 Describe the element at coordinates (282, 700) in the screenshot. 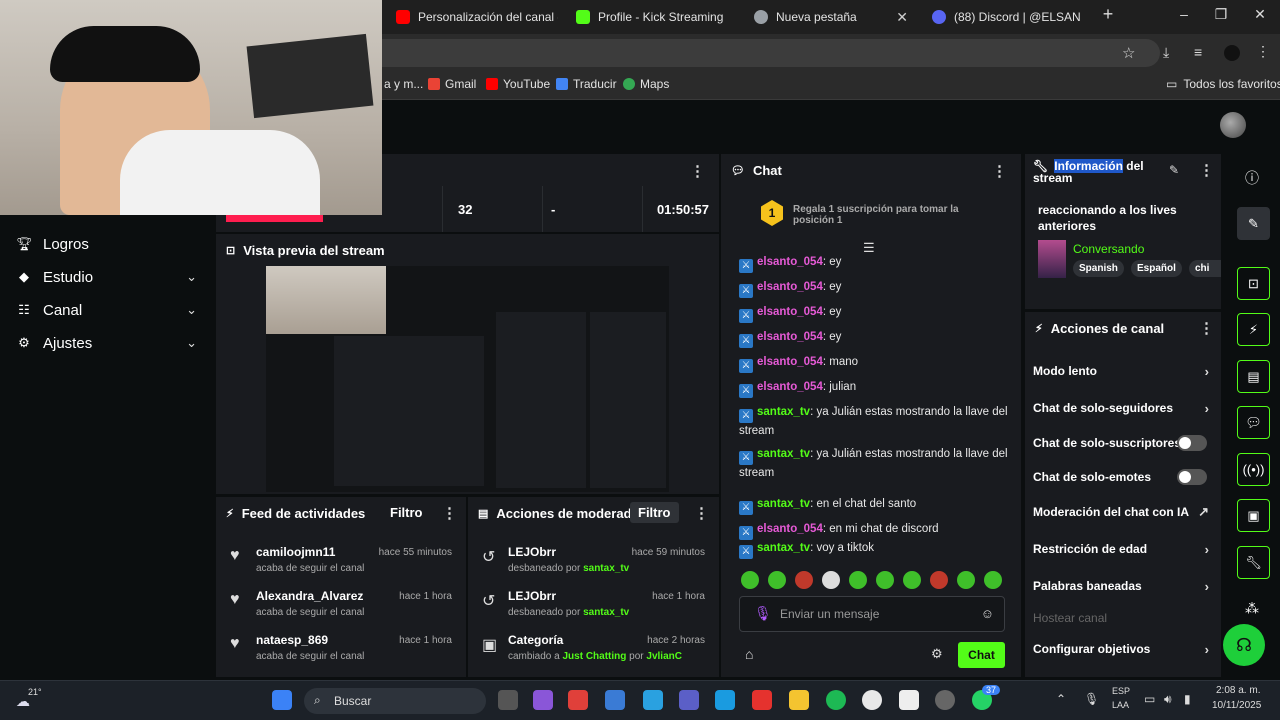

I see `windows-start-icon` at that location.